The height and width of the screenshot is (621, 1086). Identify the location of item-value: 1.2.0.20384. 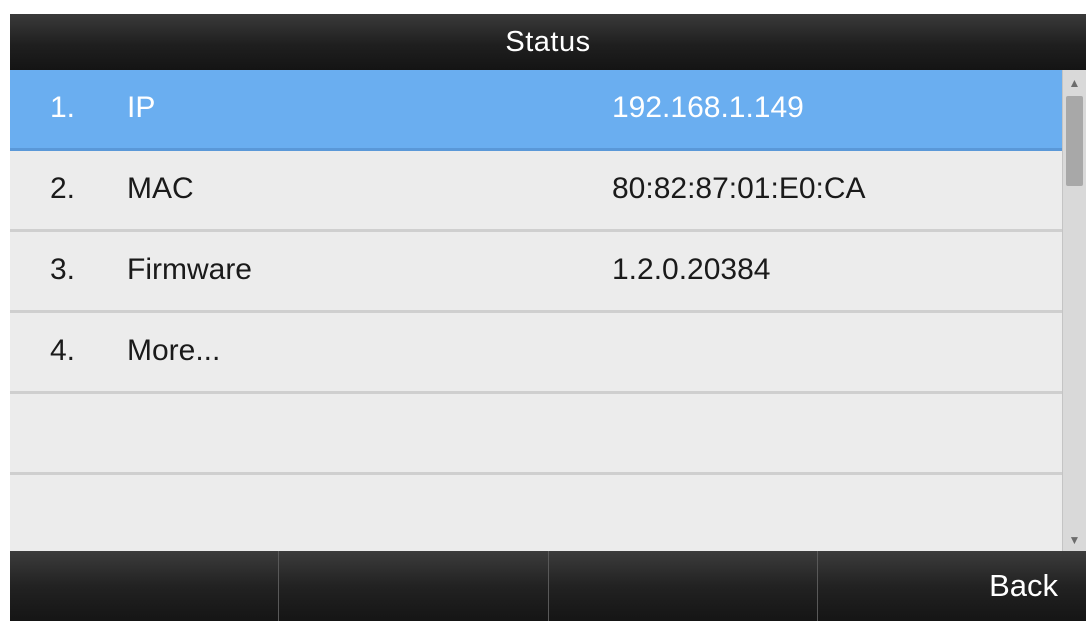
(691, 269).